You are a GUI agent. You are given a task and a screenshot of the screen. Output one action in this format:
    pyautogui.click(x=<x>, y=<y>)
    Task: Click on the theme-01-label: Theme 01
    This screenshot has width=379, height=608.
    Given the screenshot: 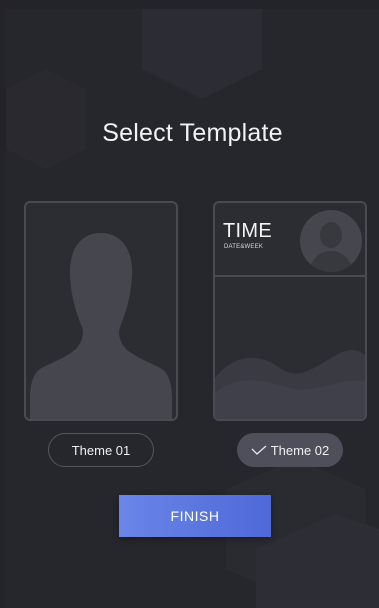 What is the action you would take?
    pyautogui.click(x=101, y=450)
    